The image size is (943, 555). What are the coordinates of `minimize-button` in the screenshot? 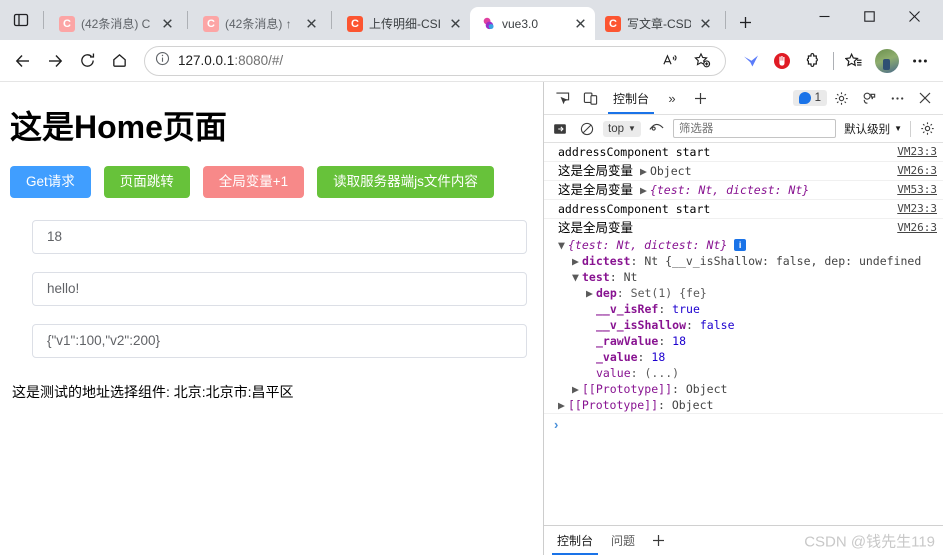 It's located at (824, 16).